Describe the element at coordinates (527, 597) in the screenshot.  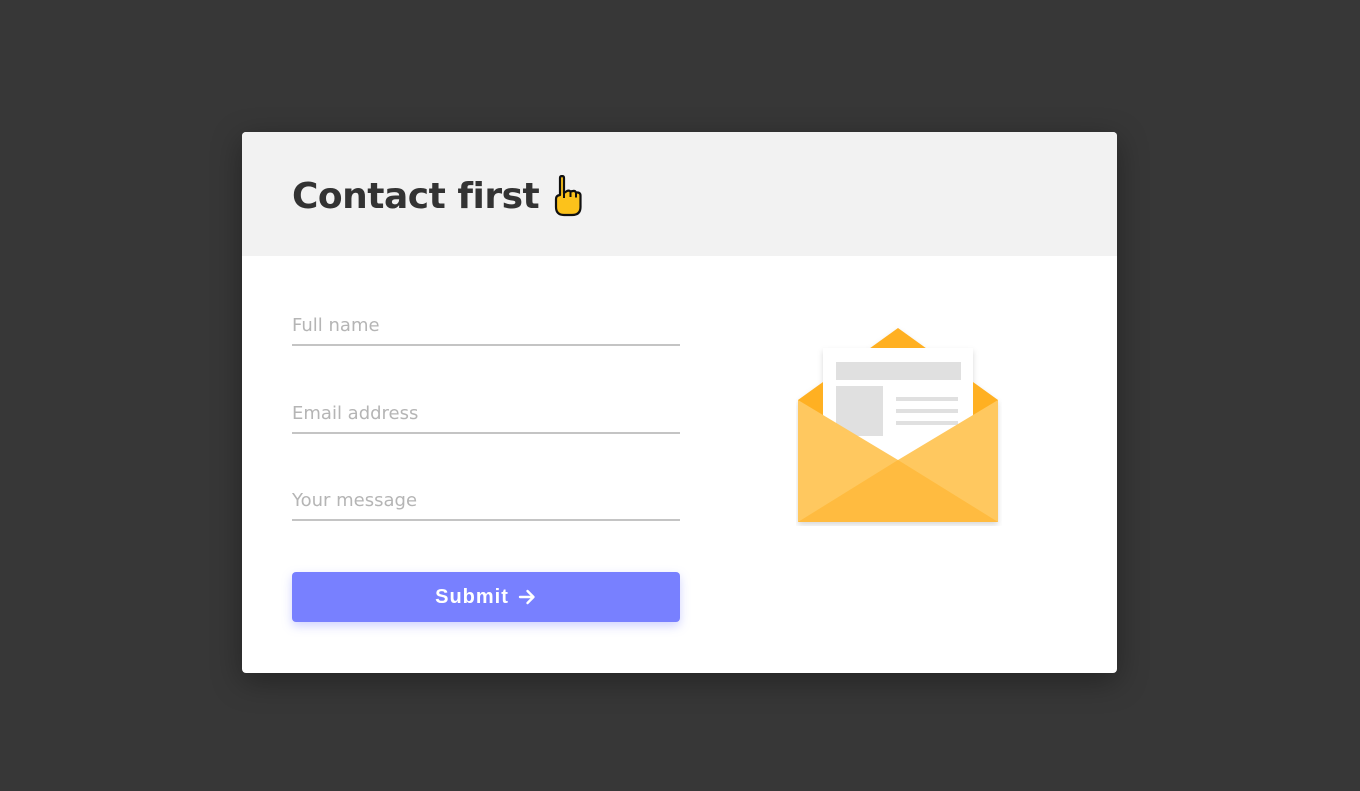
I see `arrow-right-icon` at that location.